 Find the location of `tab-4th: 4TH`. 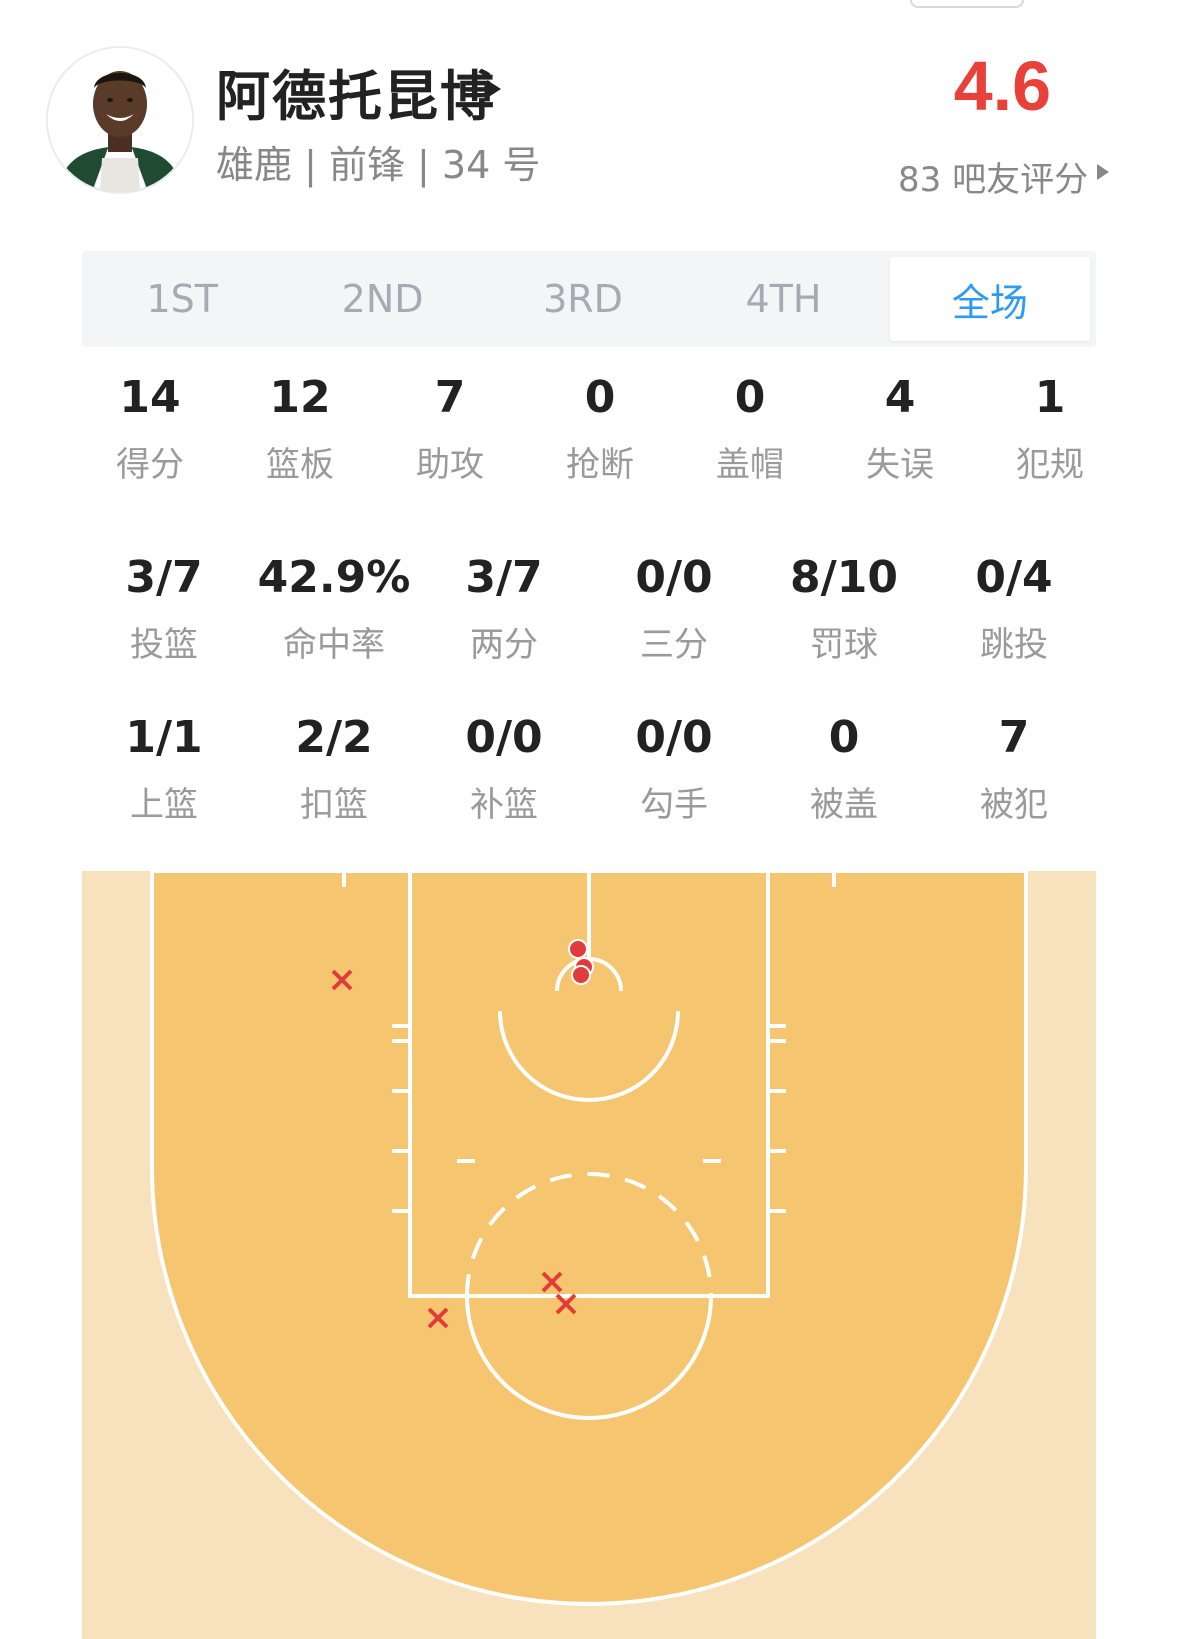

tab-4th: 4TH is located at coordinates (783, 299).